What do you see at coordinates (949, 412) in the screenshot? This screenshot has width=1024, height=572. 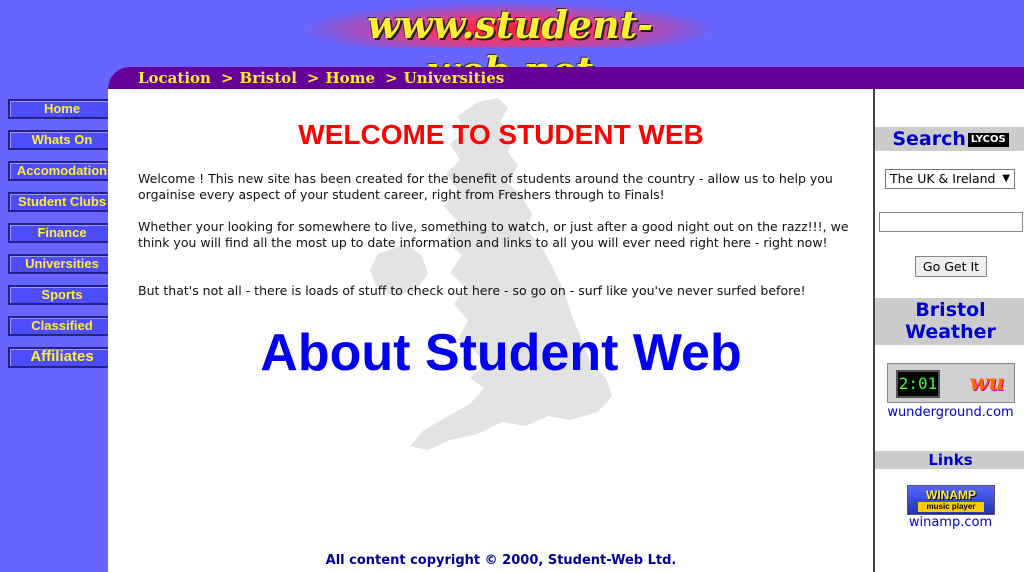 I see `wunderground-link: wunderground.com` at bounding box center [949, 412].